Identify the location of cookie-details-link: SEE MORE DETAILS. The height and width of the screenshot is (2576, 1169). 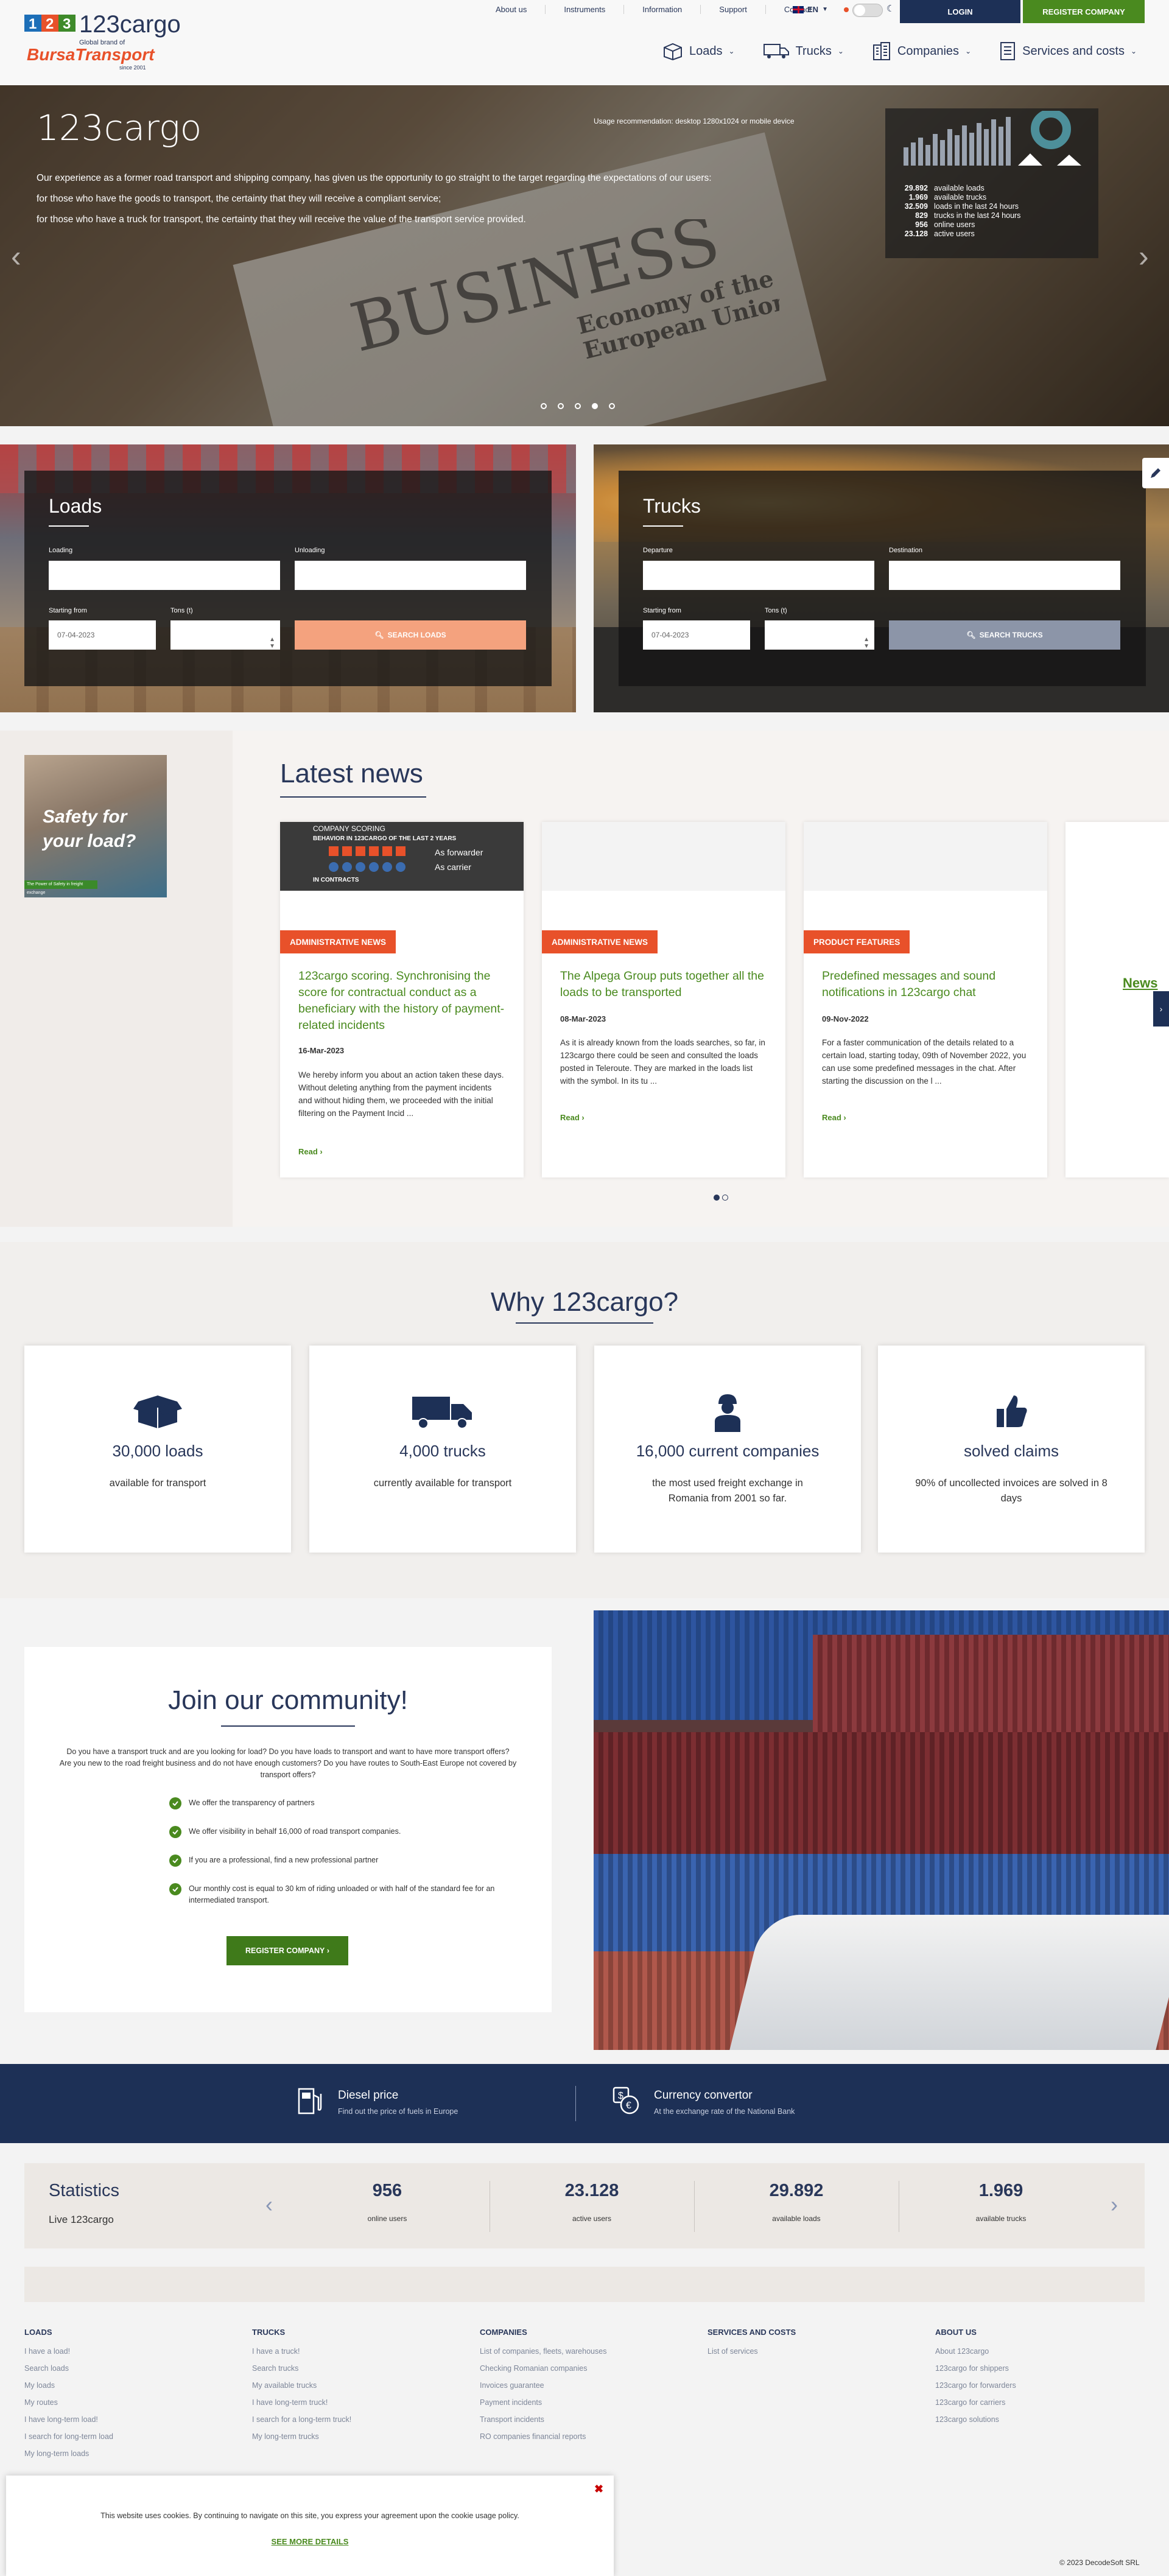
(310, 2541).